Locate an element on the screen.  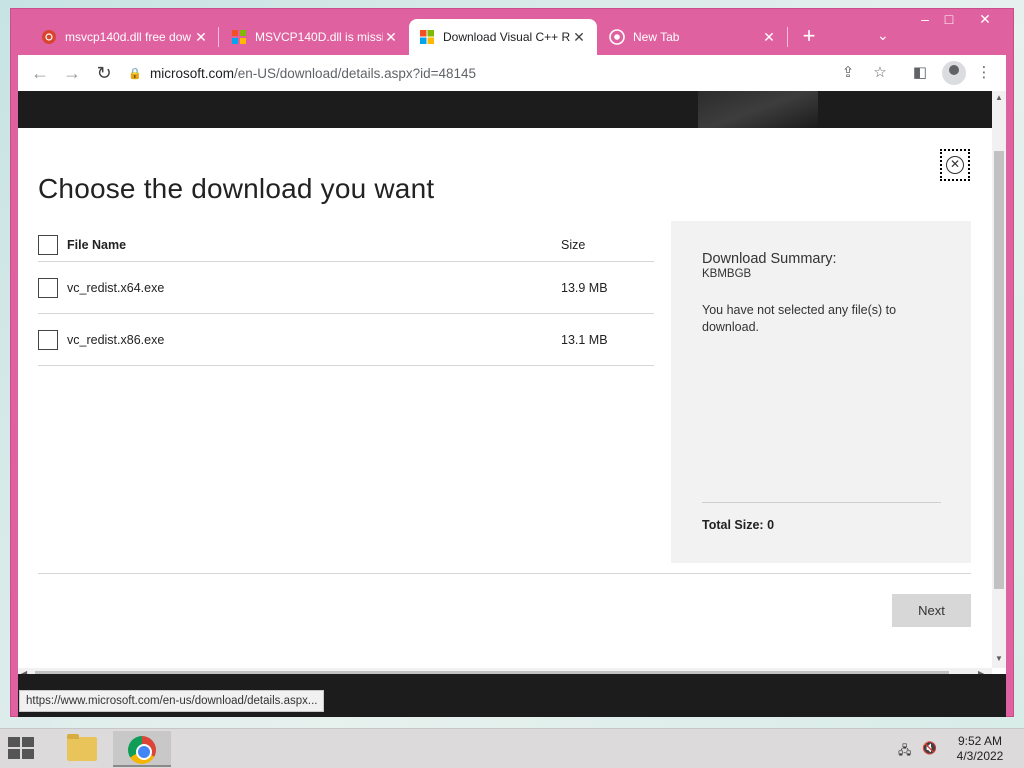
new-tab-button: + is located at coordinates (809, 36).